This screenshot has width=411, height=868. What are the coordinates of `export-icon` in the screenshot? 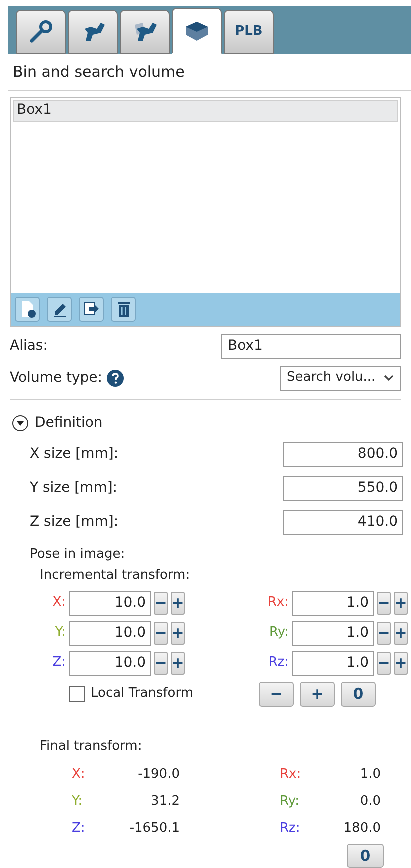 It's located at (91, 309).